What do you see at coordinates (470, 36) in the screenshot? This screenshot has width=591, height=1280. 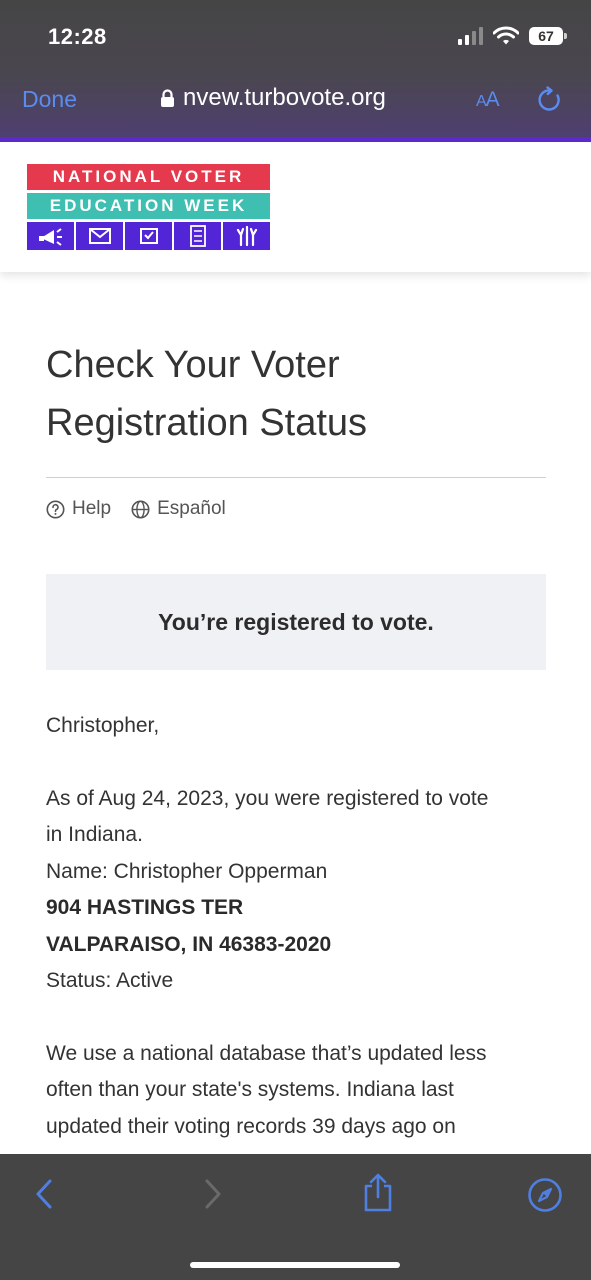 I see `cellular-signal-icon` at bounding box center [470, 36].